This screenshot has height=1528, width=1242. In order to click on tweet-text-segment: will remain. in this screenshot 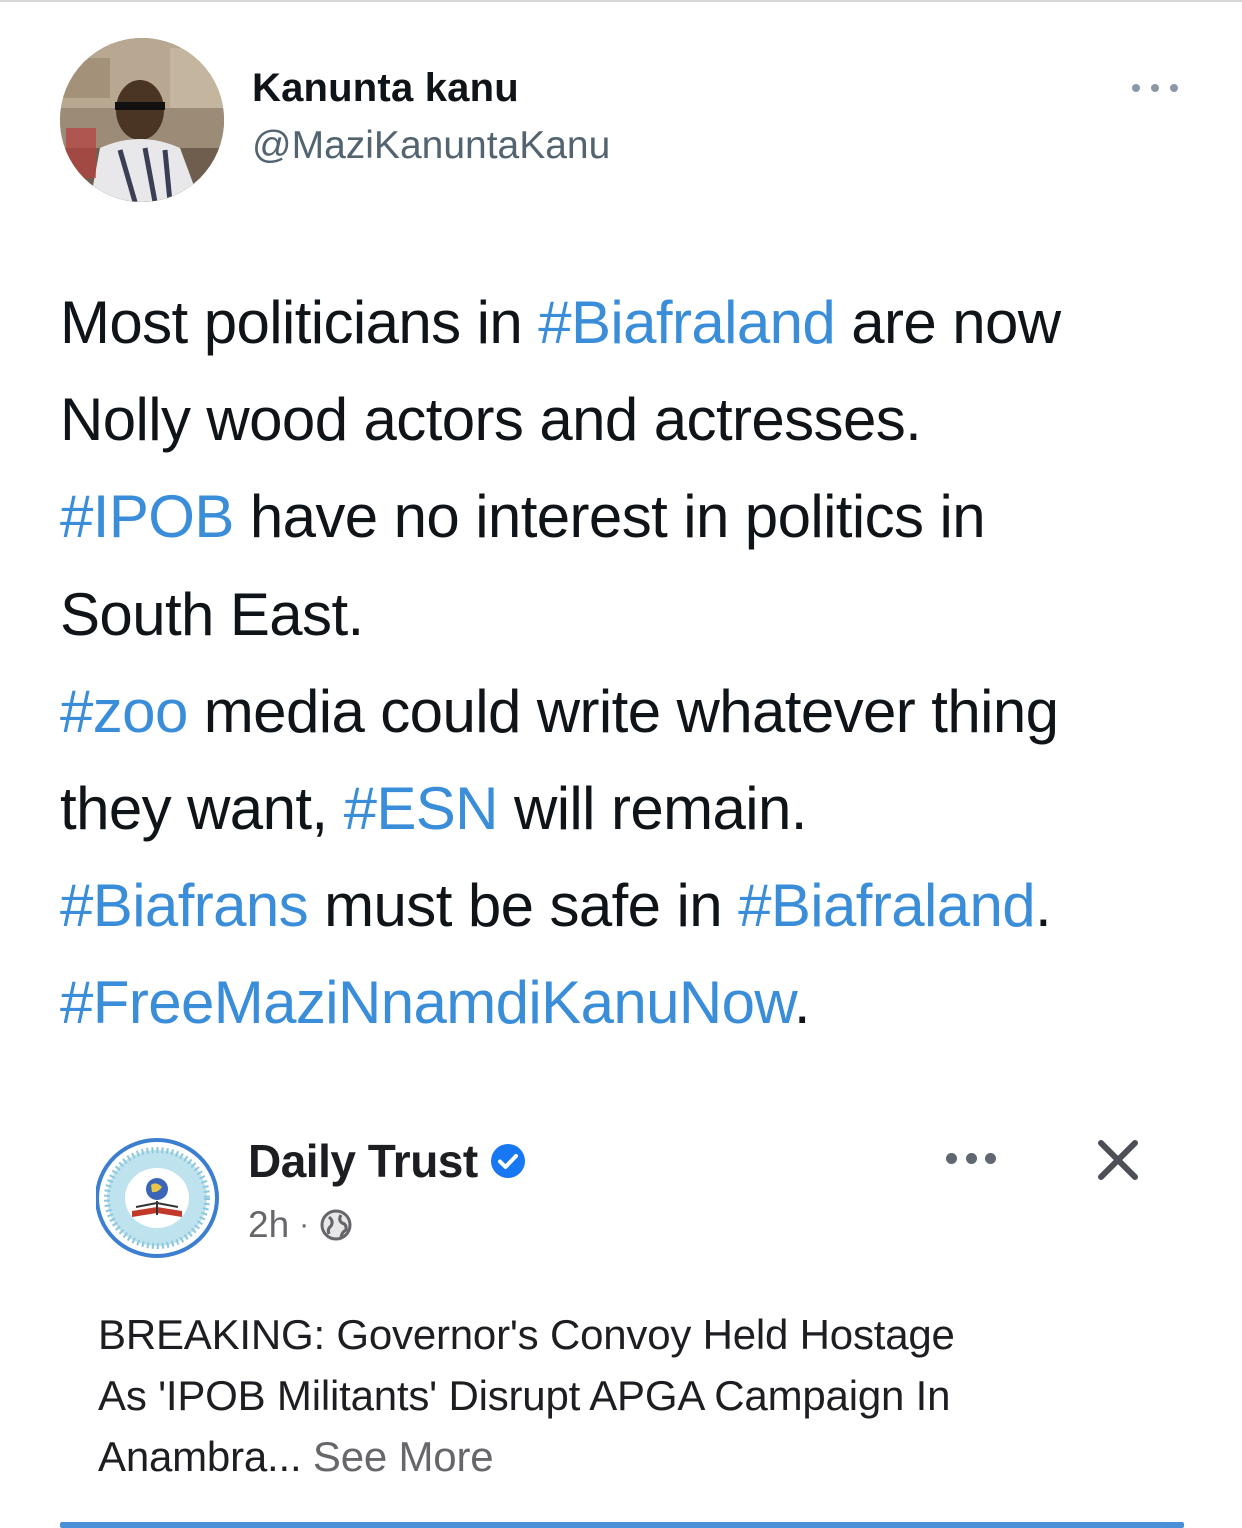, I will do `click(652, 809)`.